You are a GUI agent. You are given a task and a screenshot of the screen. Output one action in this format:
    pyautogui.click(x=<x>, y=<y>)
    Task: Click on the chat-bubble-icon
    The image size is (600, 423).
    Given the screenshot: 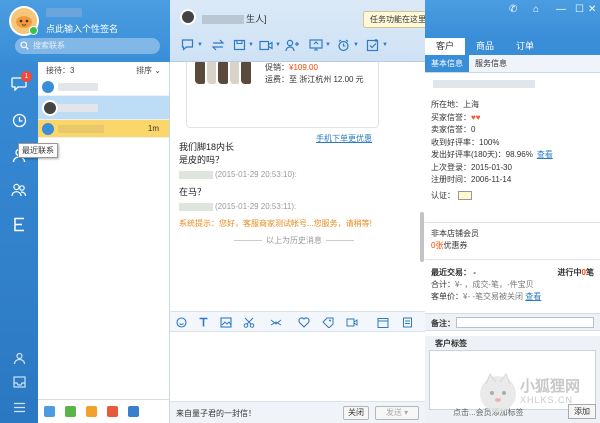 What is the action you would take?
    pyautogui.click(x=187, y=45)
    